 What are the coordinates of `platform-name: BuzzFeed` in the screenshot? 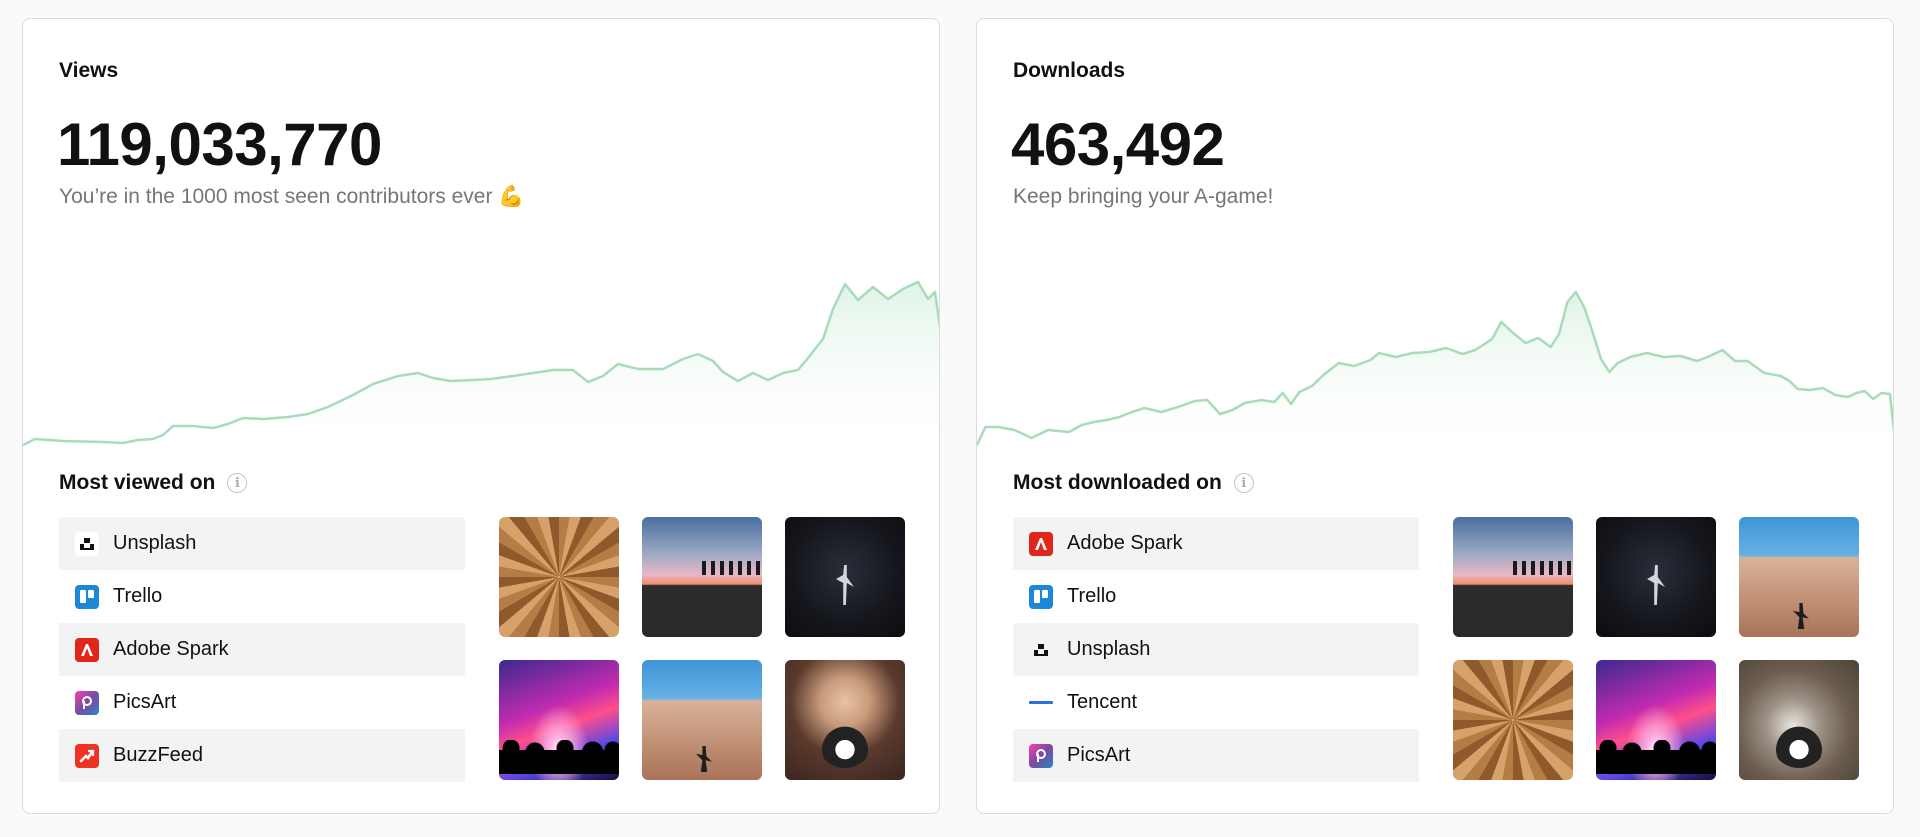 It's located at (158, 755).